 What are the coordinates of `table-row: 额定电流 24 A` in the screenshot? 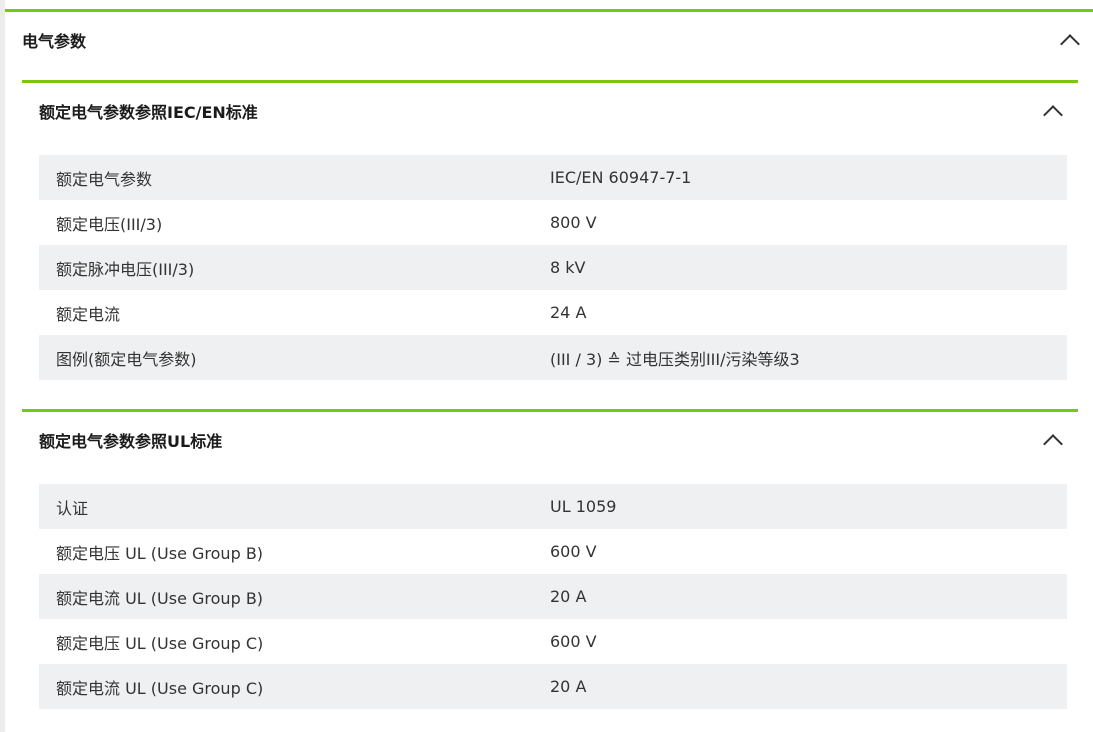 It's located at (553, 312).